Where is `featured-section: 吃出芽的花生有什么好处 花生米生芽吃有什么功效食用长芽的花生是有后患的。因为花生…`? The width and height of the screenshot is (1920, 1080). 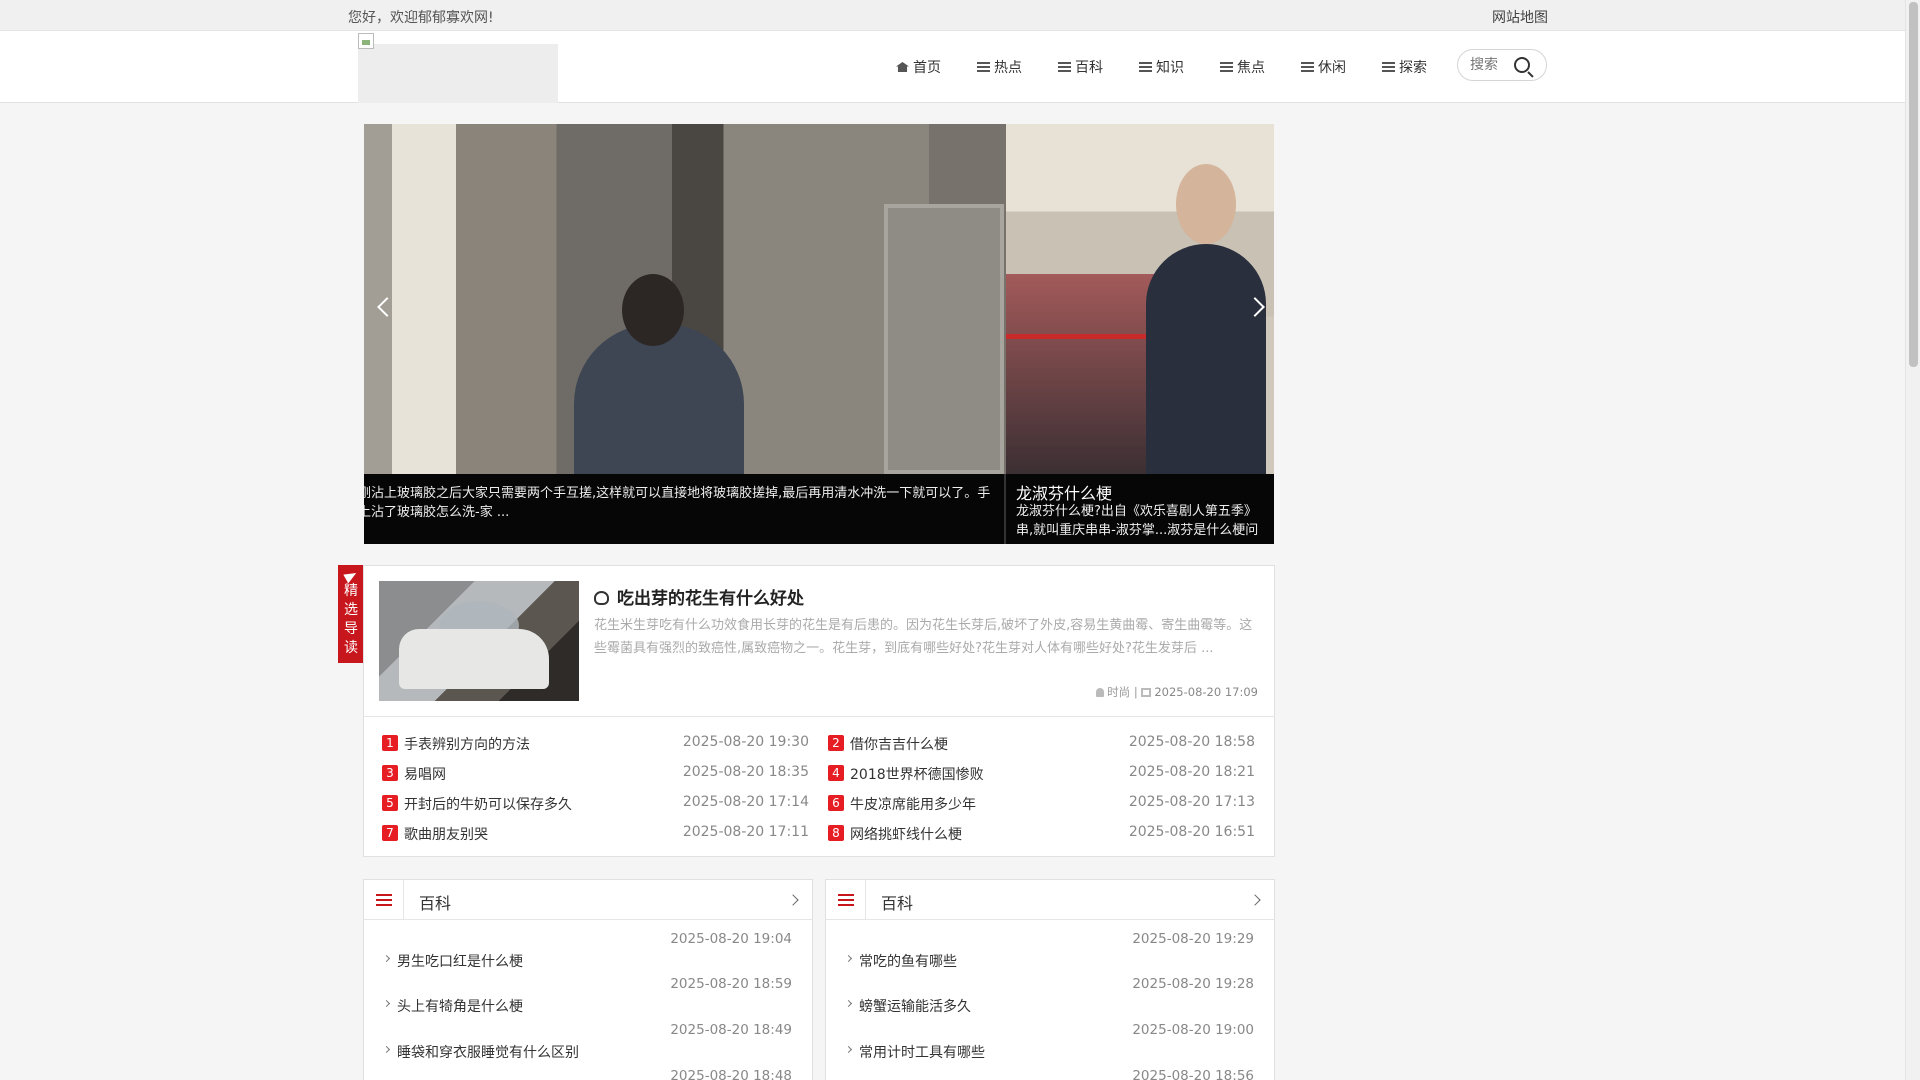
featured-section: 吃出芽的花生有什么好处 花生米生芽吃有什么功效食用长芽的花生是有后患的。因为花生… is located at coordinates (819, 711).